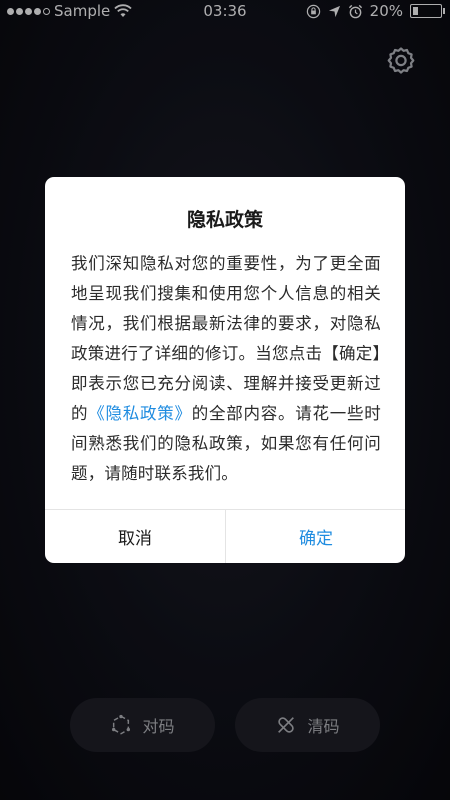 Image resolution: width=450 pixels, height=800 pixels. What do you see at coordinates (224, 220) in the screenshot?
I see `dialog-title: 隐私政策` at bounding box center [224, 220].